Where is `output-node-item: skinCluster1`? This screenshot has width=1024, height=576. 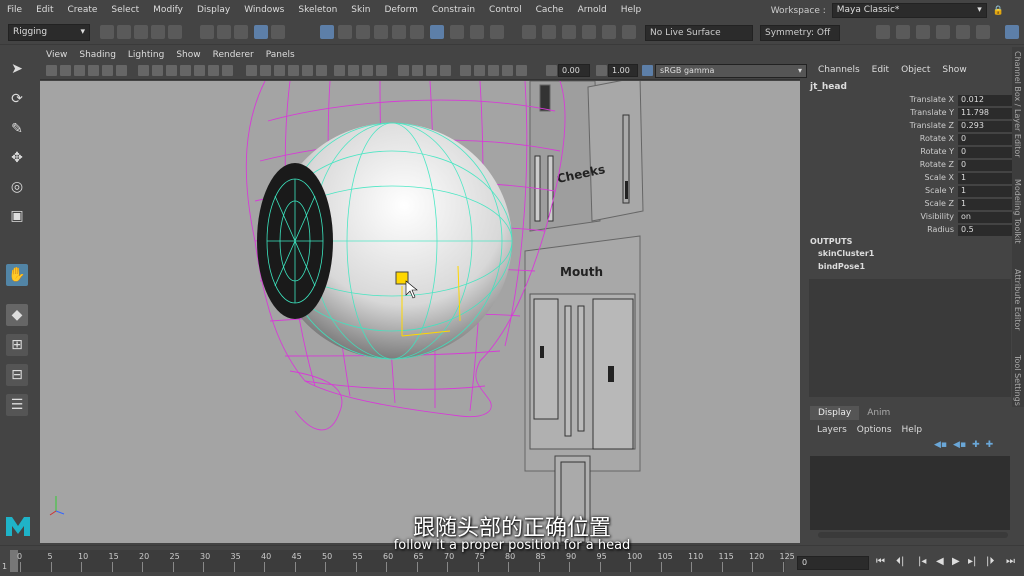 output-node-item: skinCluster1 is located at coordinates (846, 253).